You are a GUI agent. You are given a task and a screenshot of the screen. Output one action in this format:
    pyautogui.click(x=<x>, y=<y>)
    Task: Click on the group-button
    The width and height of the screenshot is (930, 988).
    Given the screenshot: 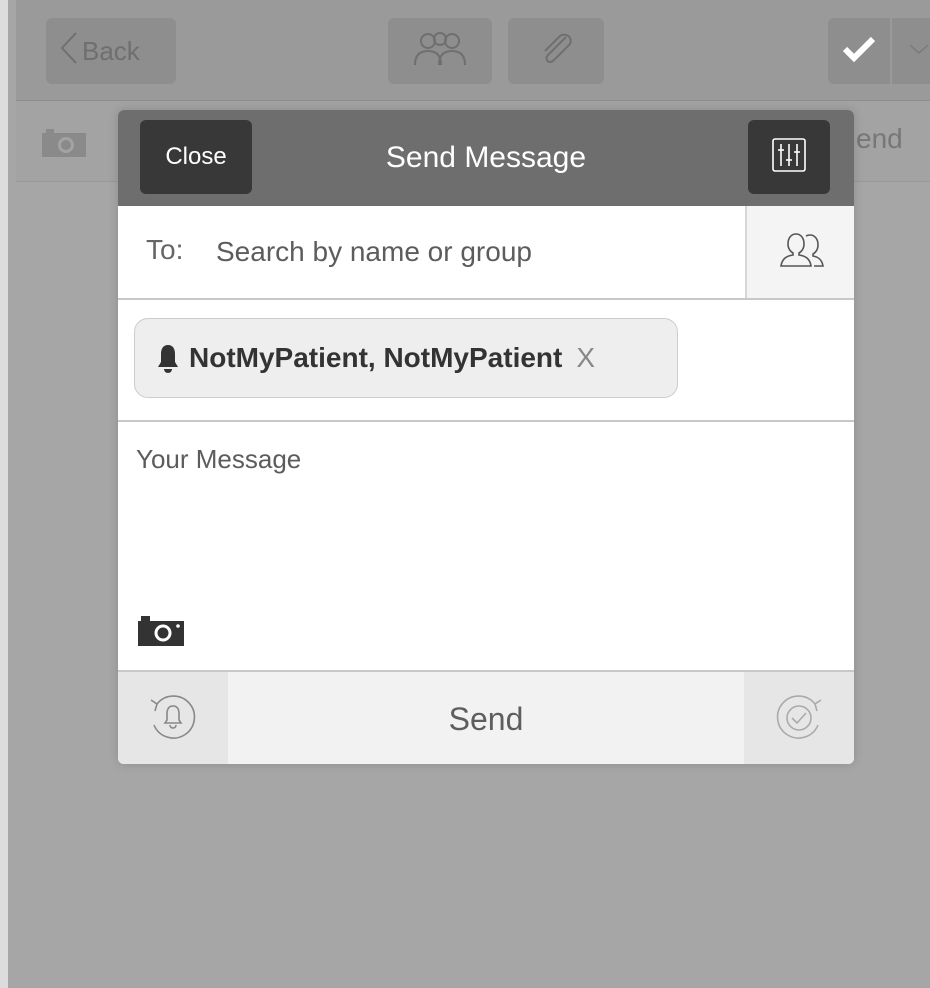 What is the action you would take?
    pyautogui.click(x=440, y=51)
    